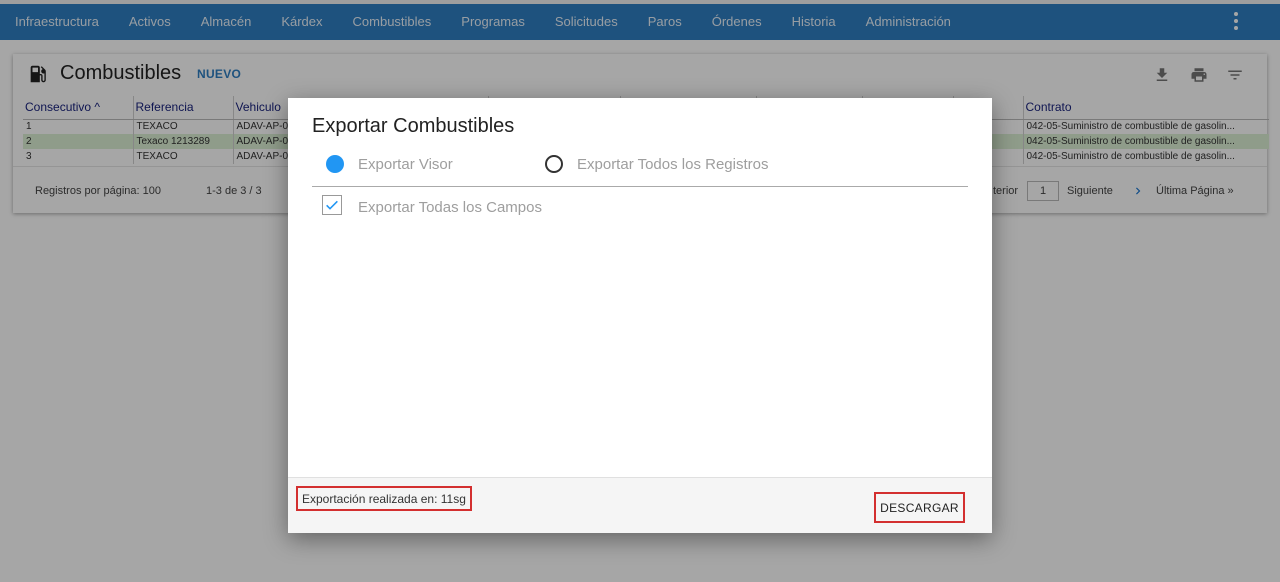  I want to click on check-icon, so click(332, 205).